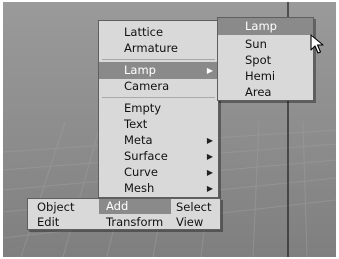 The height and width of the screenshot is (259, 339). I want to click on menu-select-label: Select, so click(194, 207).